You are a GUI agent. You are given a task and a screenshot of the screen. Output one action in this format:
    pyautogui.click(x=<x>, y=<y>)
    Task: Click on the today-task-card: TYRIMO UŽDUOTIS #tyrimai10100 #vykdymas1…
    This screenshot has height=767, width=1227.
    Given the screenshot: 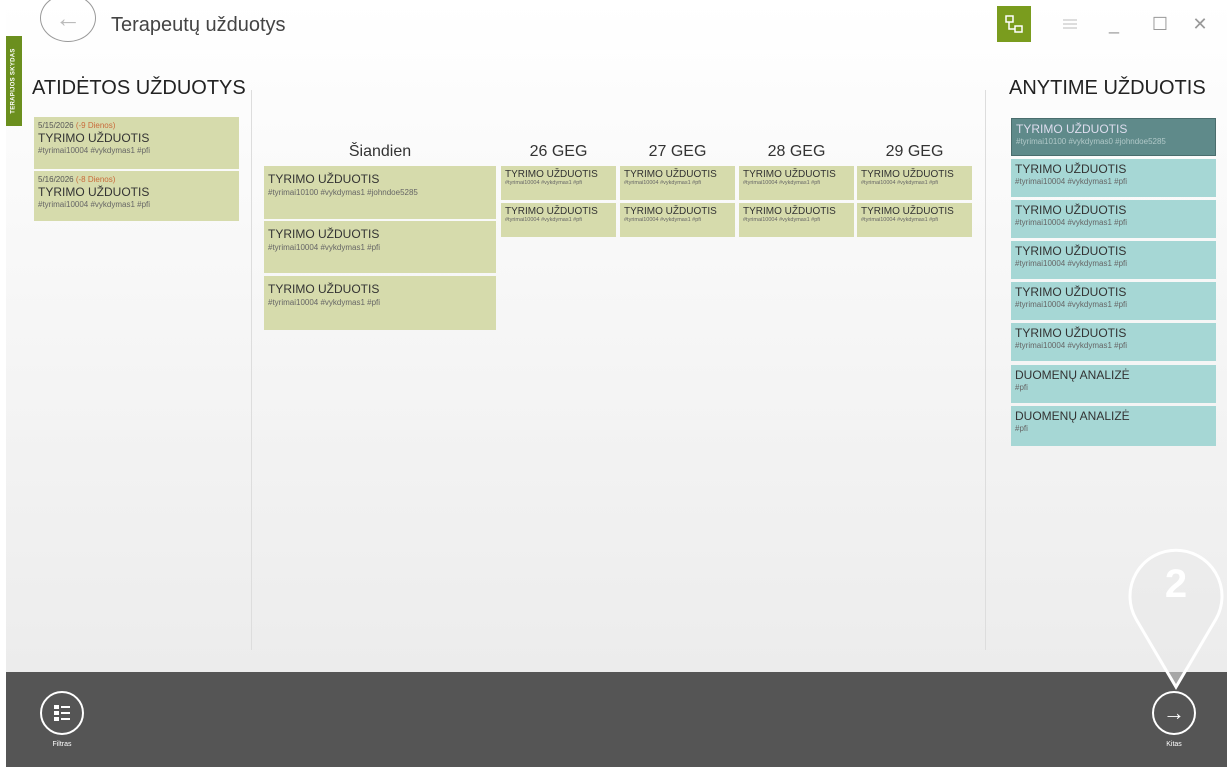 What is the action you would take?
    pyautogui.click(x=380, y=192)
    